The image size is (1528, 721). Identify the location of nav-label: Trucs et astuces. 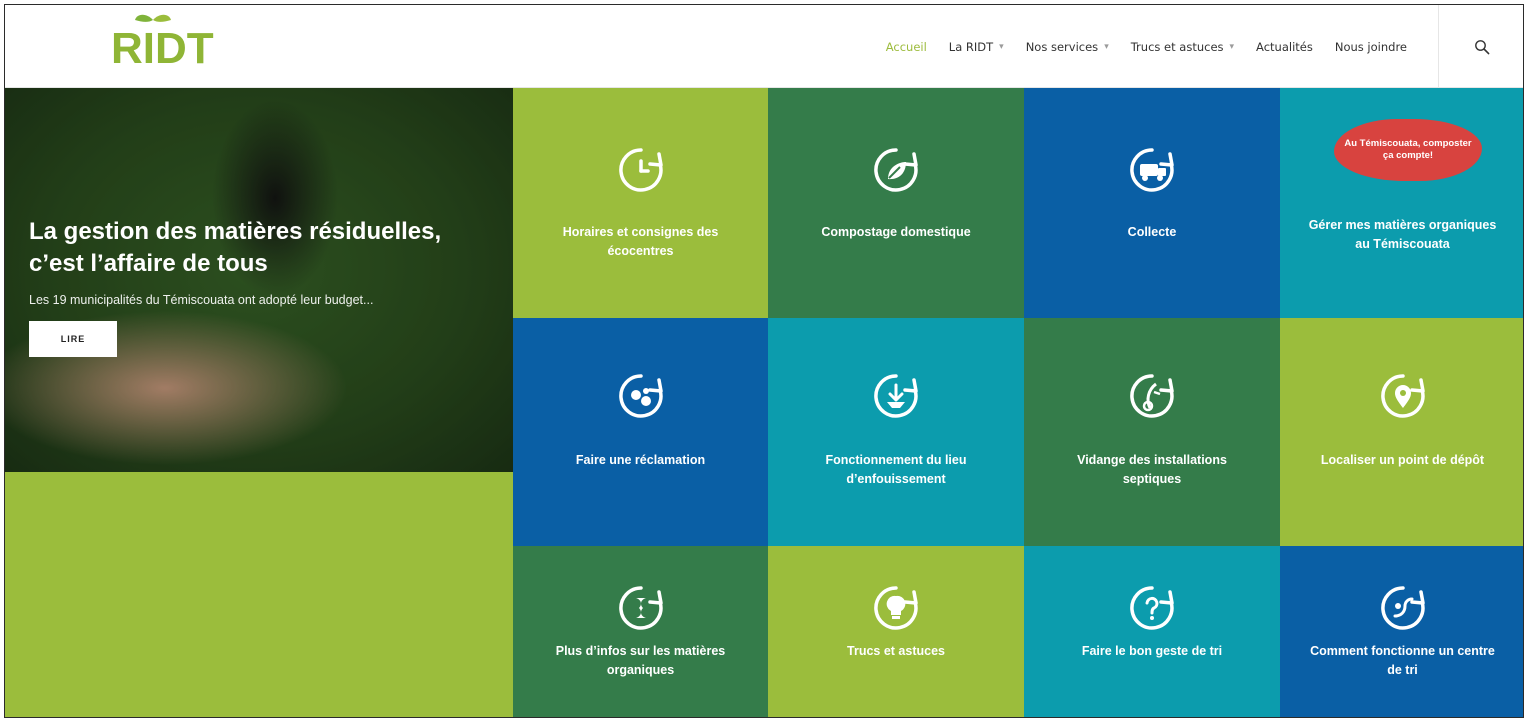
(1177, 46).